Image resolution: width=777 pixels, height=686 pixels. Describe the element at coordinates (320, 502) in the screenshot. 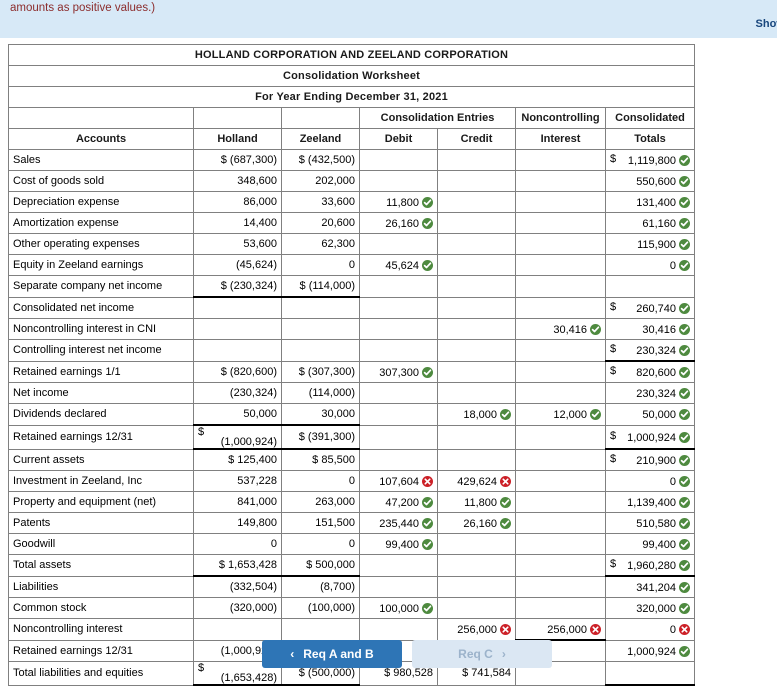

I see `zeeland-cell: 263,000` at that location.